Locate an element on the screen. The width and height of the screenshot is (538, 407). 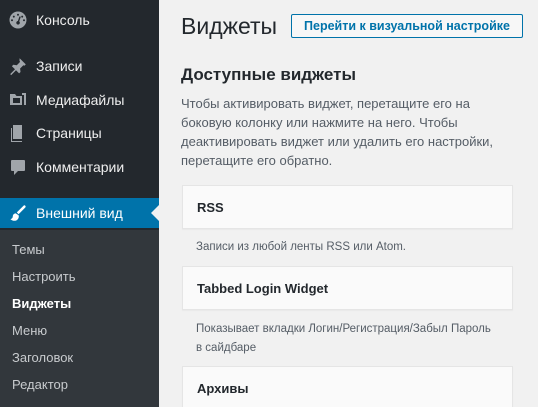
submenu-item-menus: Меню is located at coordinates (29, 330).